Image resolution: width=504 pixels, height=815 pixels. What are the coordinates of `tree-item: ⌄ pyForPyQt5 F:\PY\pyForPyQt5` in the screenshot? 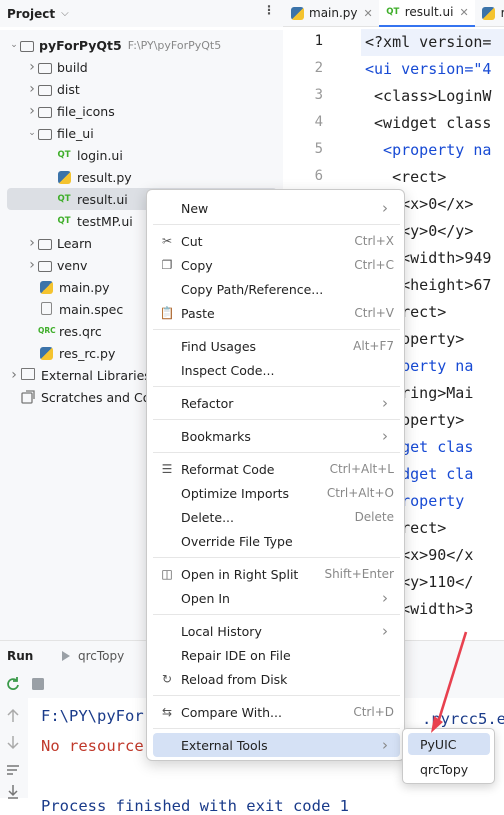 It's located at (141, 45).